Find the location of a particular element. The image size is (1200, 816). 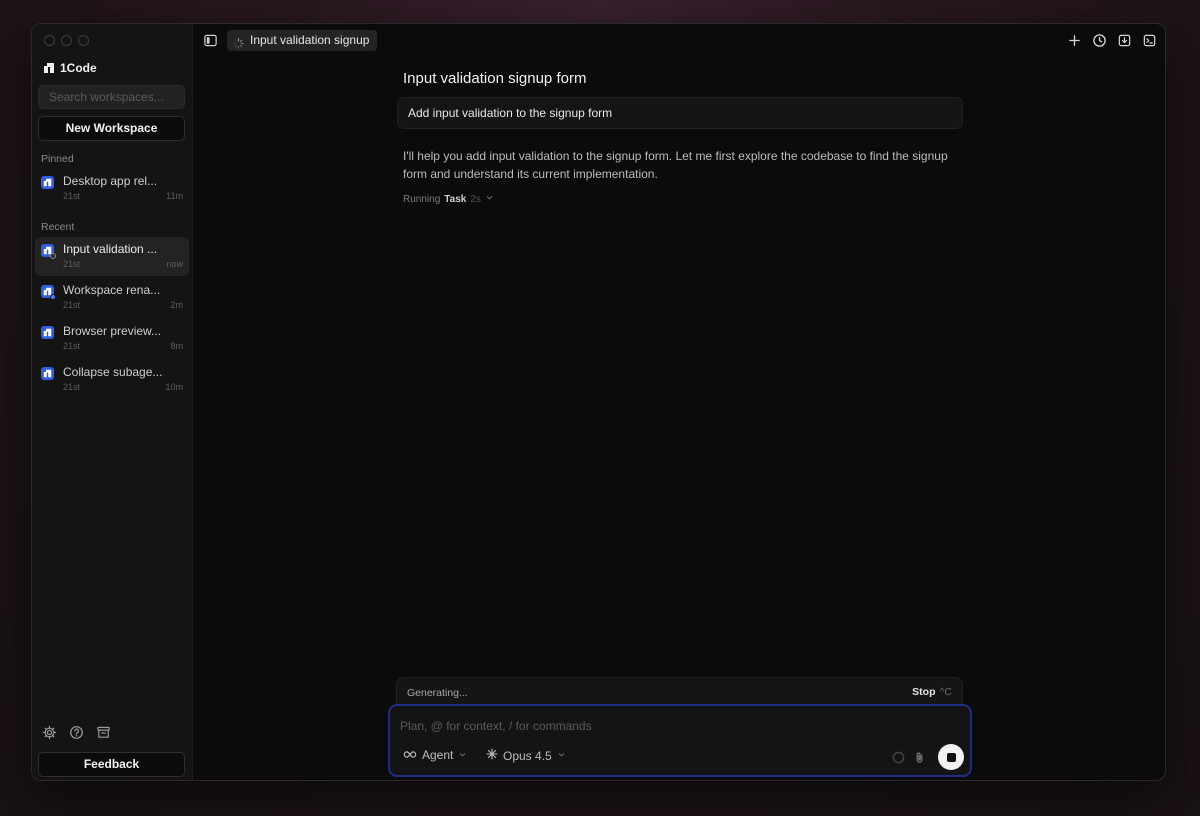

pinned-section-label: Pinned is located at coordinates (57, 159).